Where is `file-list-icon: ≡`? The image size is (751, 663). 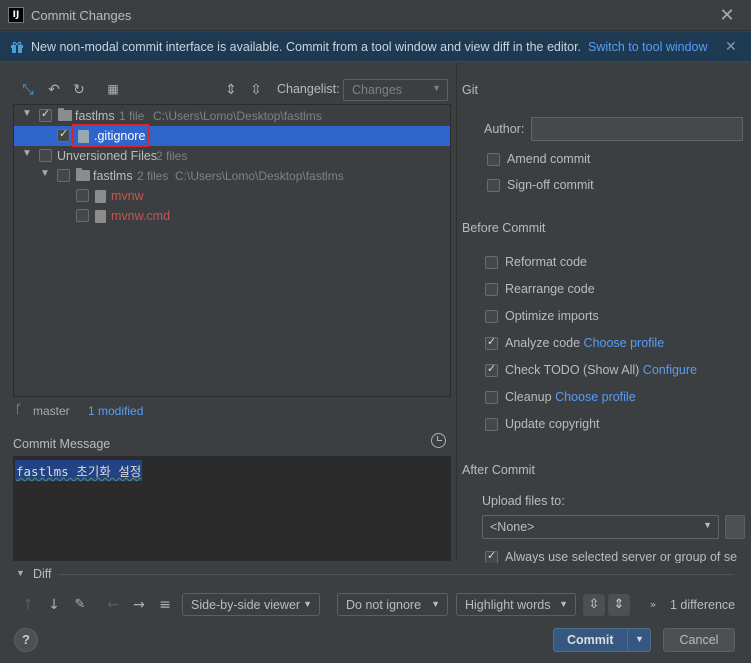
file-list-icon: ≡ is located at coordinates (165, 605).